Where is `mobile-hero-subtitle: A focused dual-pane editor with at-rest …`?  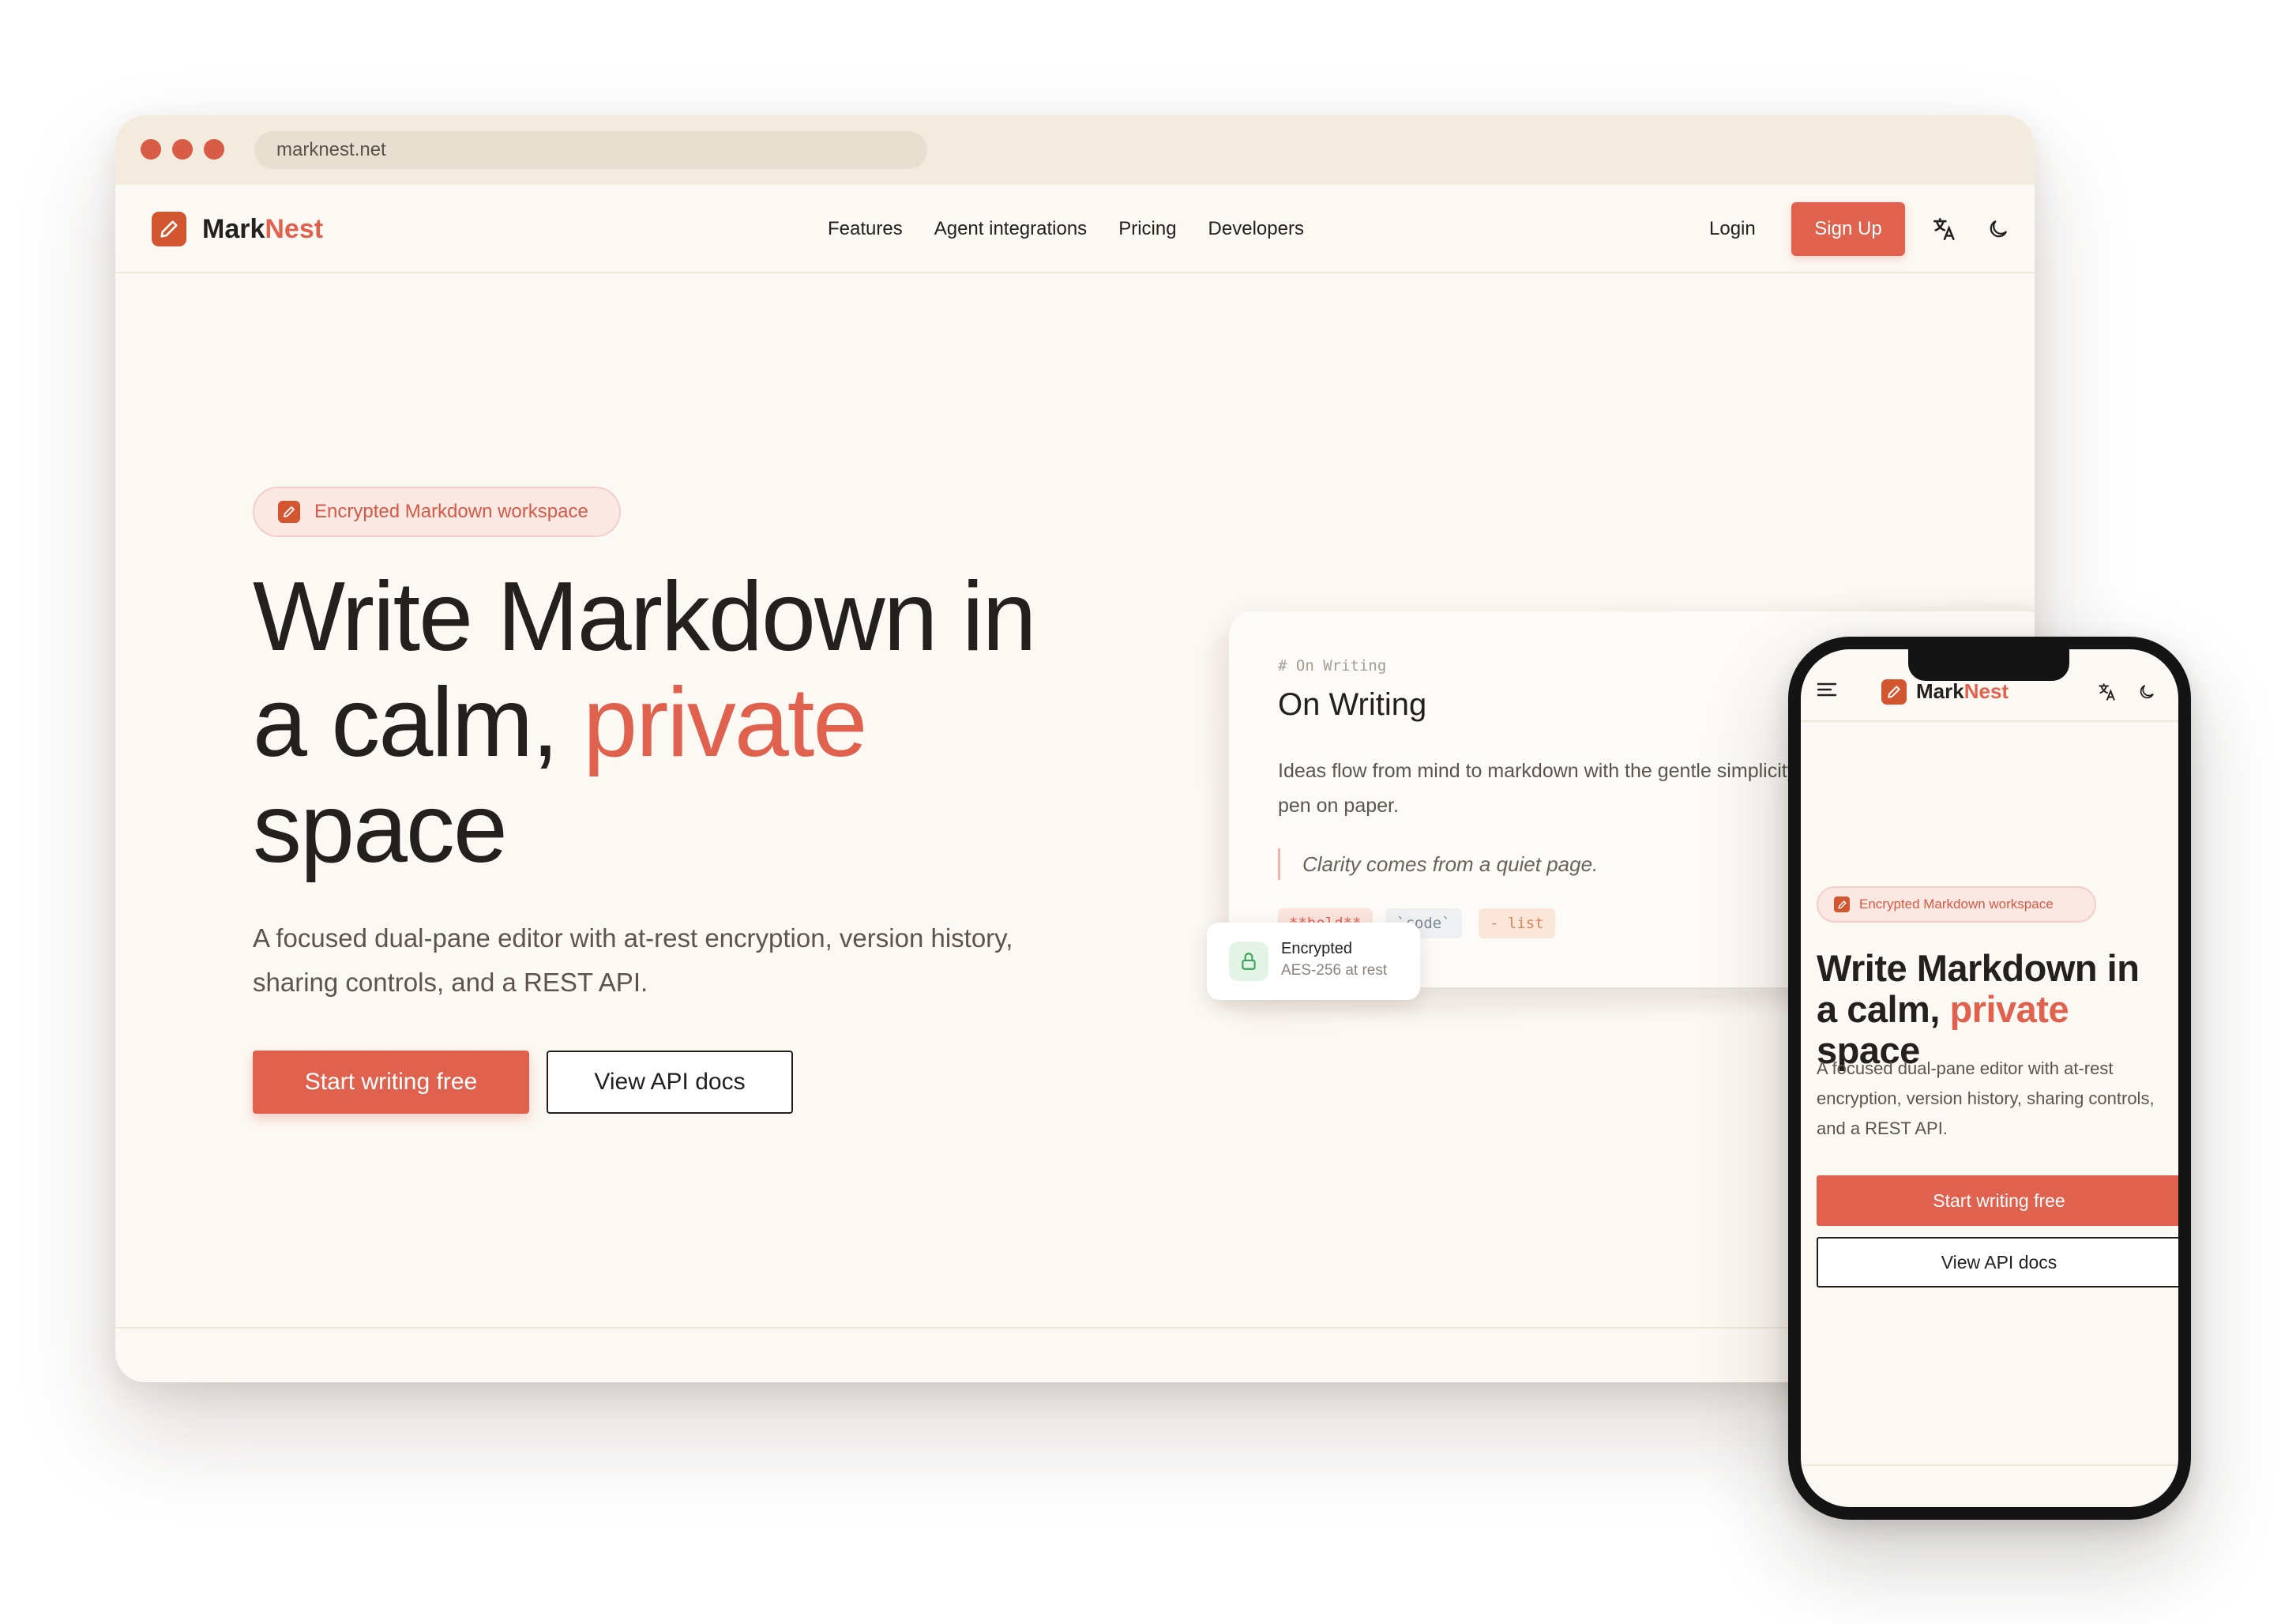 mobile-hero-subtitle: A focused dual-pane editor with at-rest … is located at coordinates (1986, 1098).